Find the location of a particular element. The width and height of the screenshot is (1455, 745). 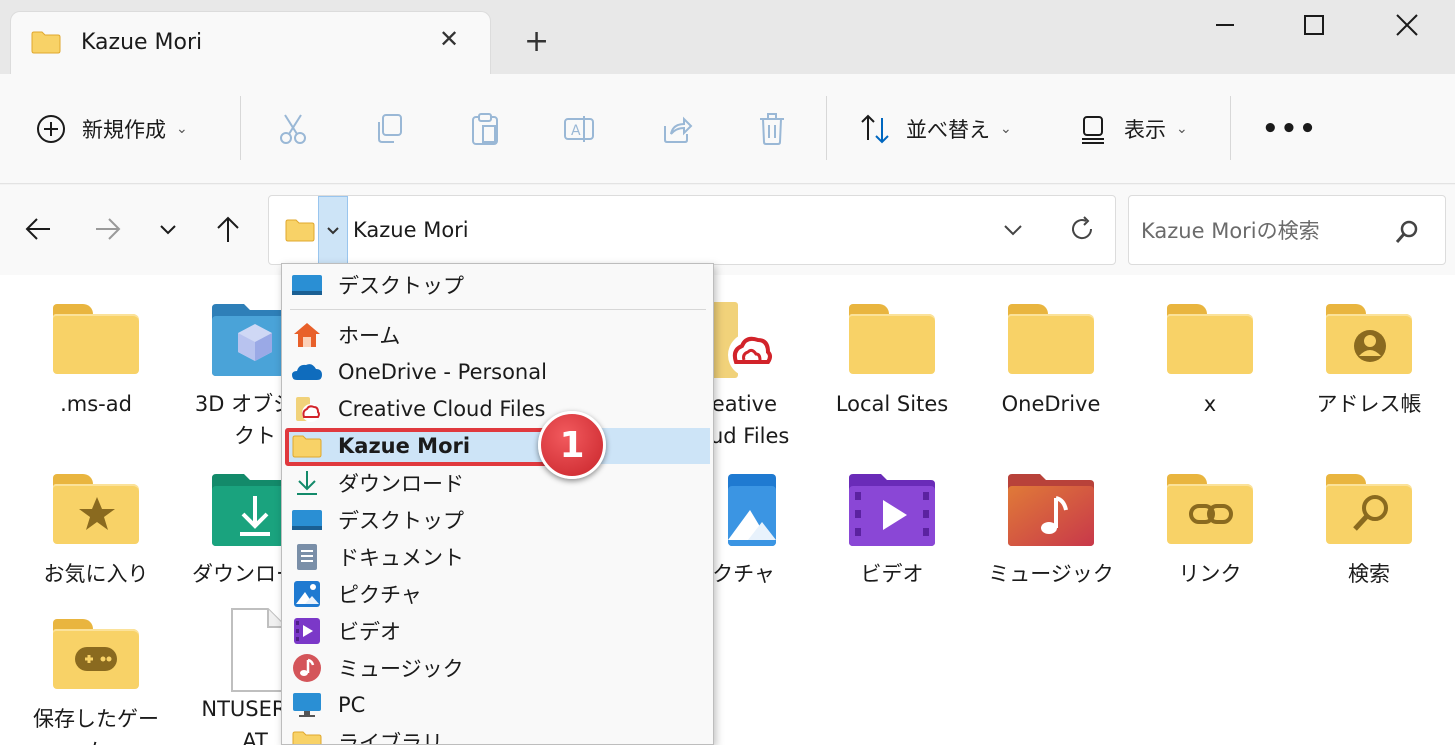

breadcrumb-chevron-button is located at coordinates (333, 230).